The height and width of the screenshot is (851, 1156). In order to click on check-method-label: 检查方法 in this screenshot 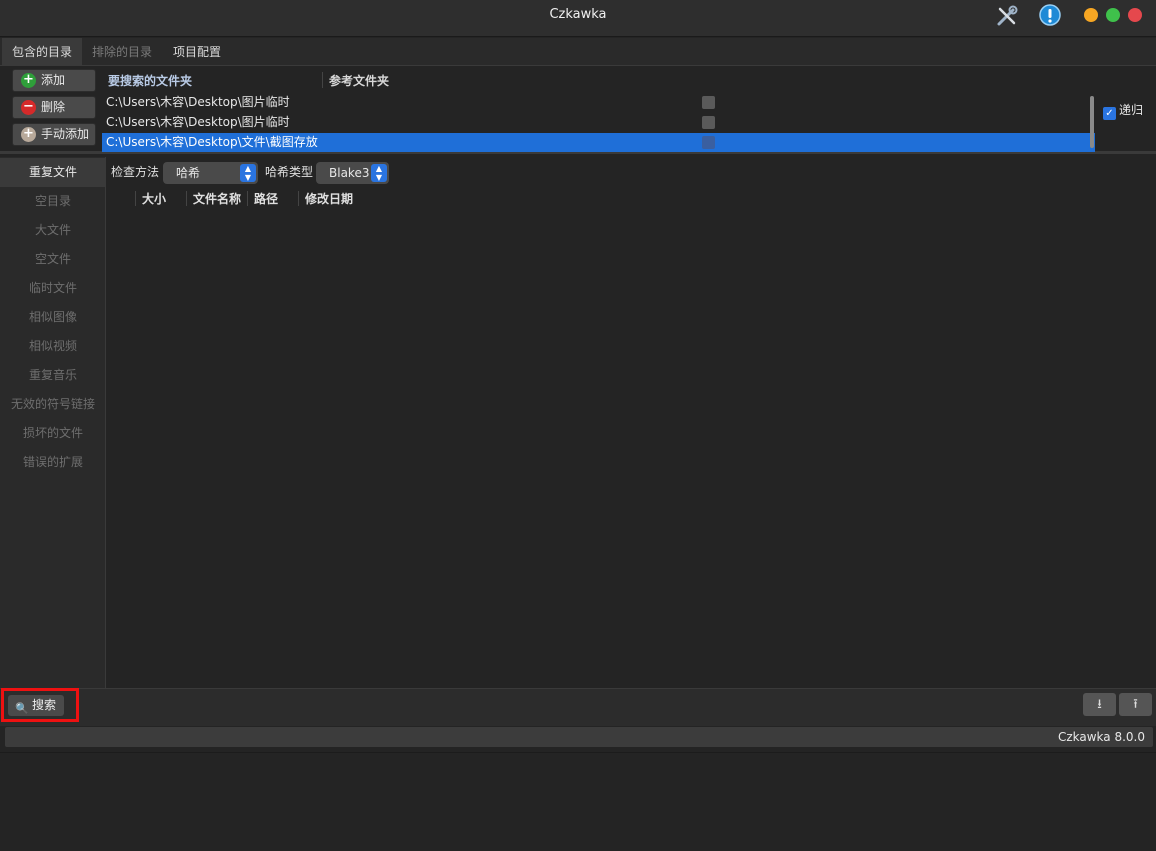, I will do `click(135, 172)`.